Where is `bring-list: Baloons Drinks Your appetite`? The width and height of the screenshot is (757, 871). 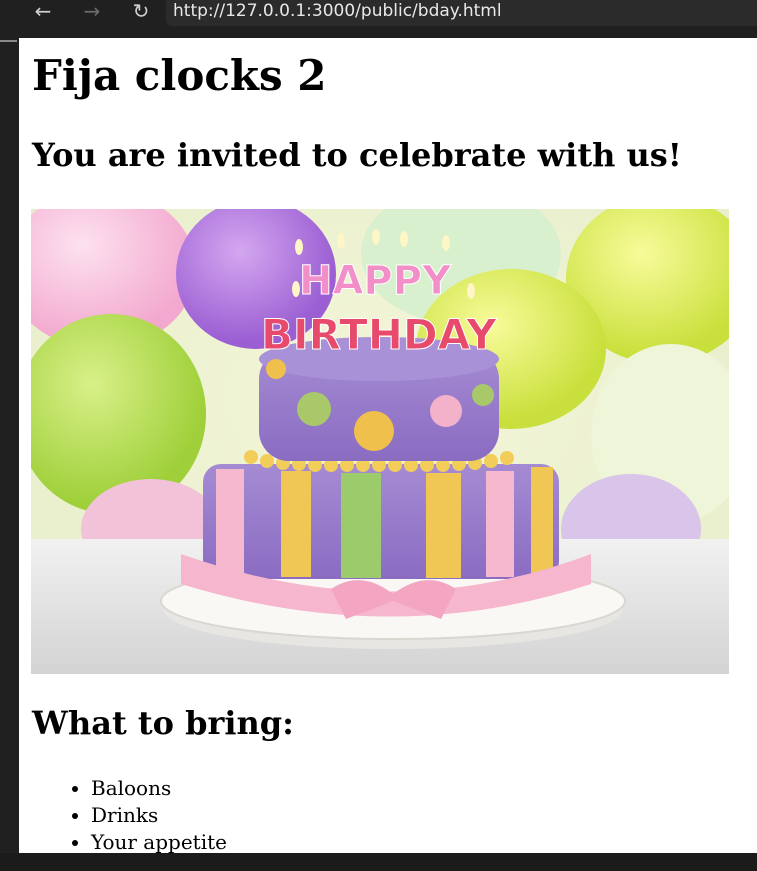 bring-list: Baloons Drinks Your appetite is located at coordinates (138, 814).